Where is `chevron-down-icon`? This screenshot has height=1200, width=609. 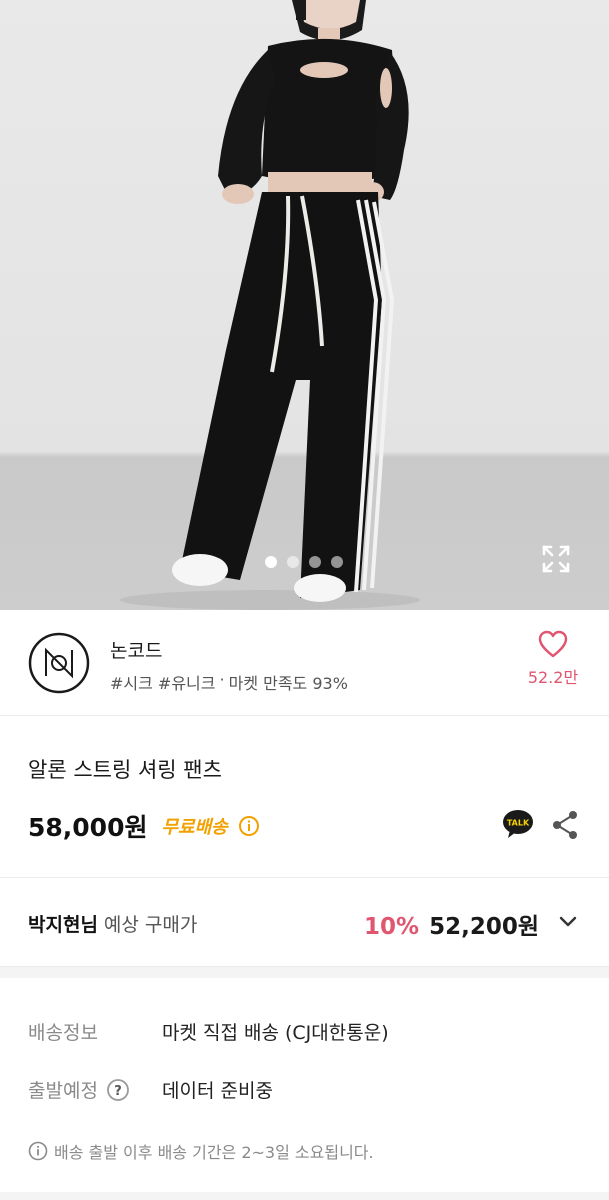
chevron-down-icon is located at coordinates (568, 922).